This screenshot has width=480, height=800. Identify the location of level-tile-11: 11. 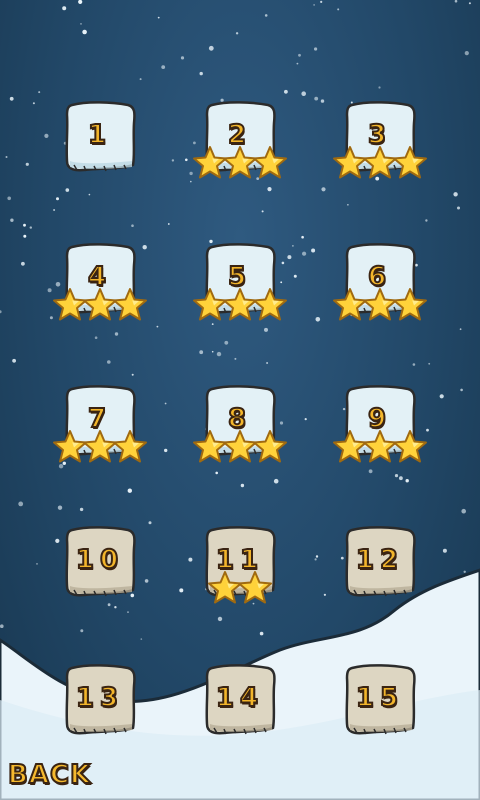
(240, 564).